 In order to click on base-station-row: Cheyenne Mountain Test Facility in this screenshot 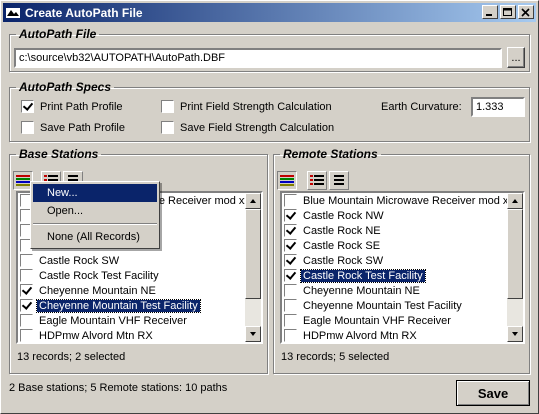, I will do `click(139, 305)`.